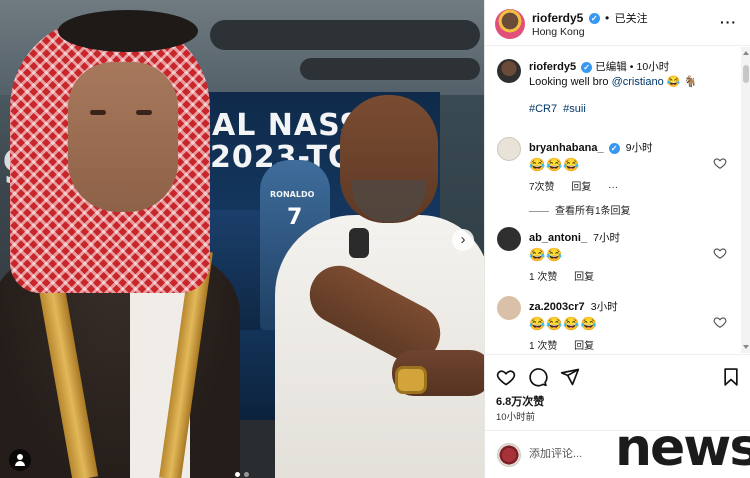 The width and height of the screenshot is (750, 478). I want to click on microphone, so click(359, 243).